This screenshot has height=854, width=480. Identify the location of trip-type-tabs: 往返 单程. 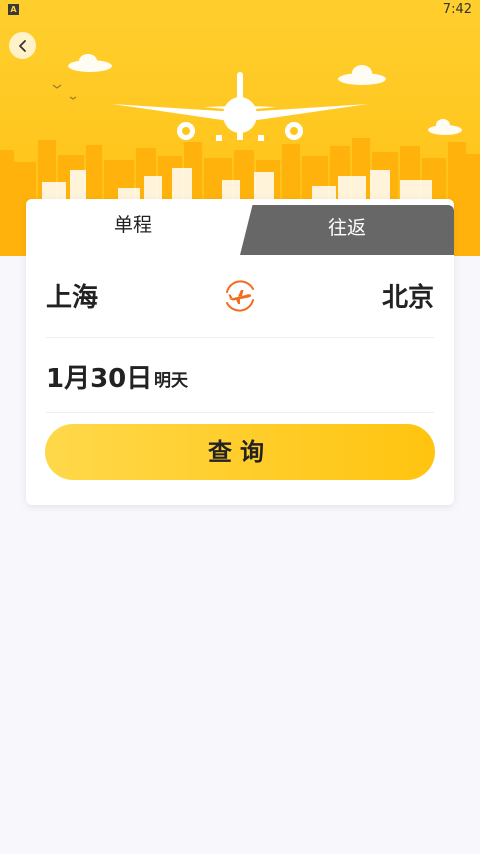
(240, 227).